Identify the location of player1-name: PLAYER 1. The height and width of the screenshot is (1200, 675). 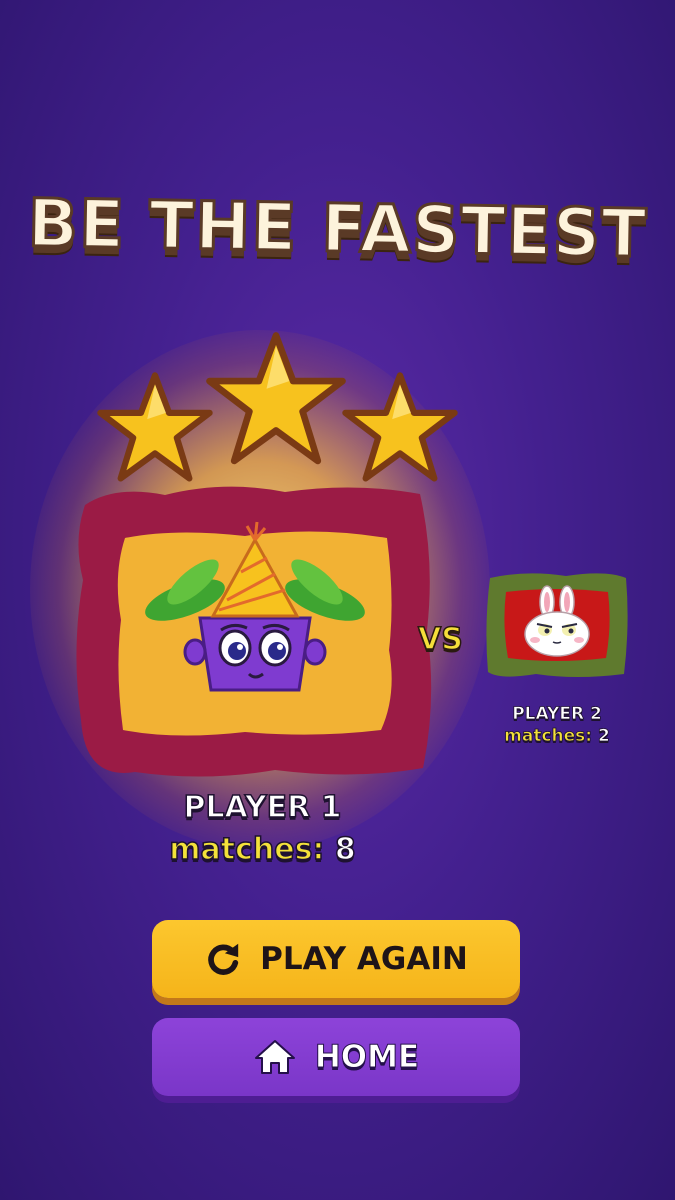
(263, 807).